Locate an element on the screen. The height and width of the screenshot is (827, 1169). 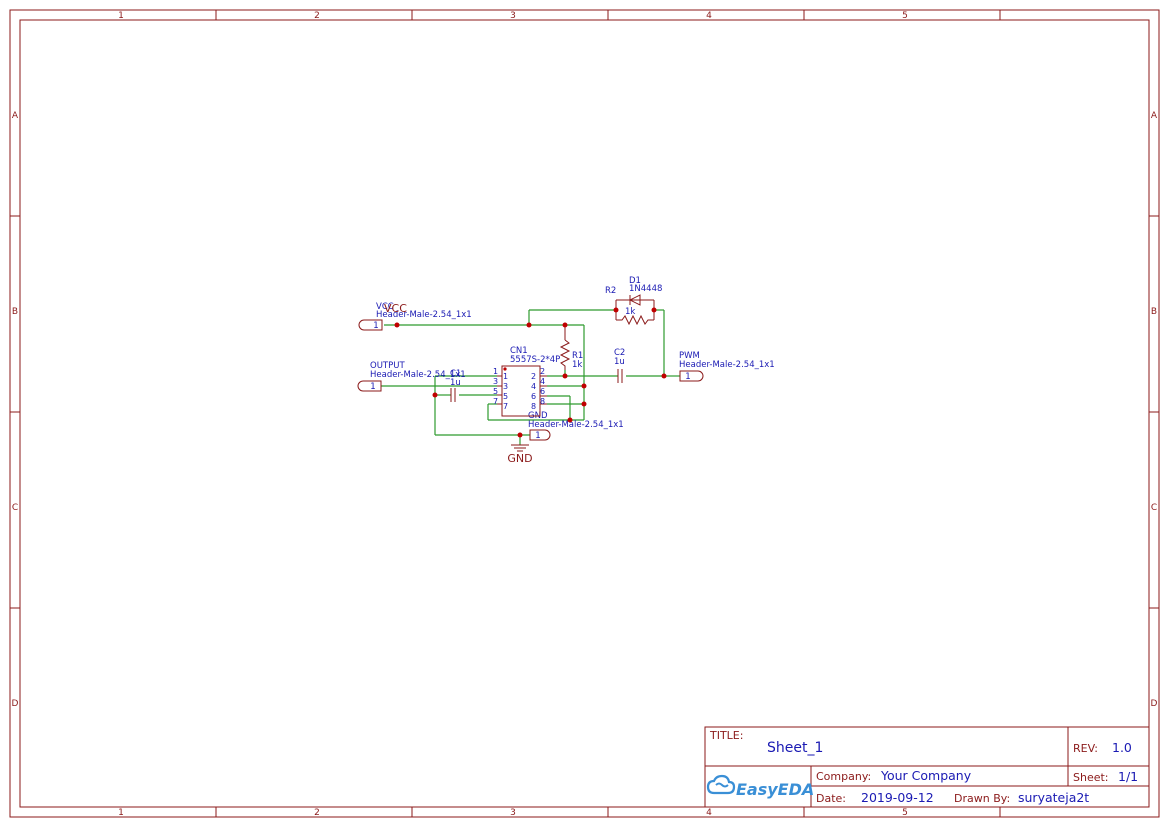
pwm-part-label: Header-Male-2.54_1x1 is located at coordinates (727, 365).